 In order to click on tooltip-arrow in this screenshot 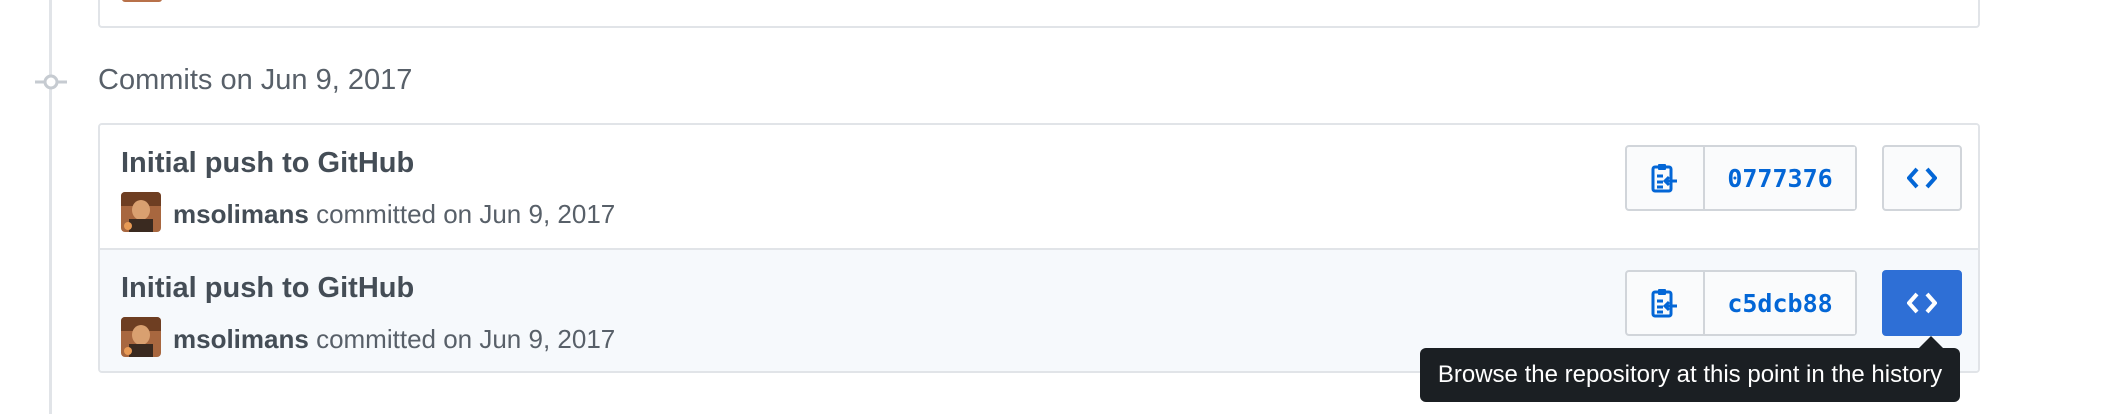, I will do `click(1931, 342)`.